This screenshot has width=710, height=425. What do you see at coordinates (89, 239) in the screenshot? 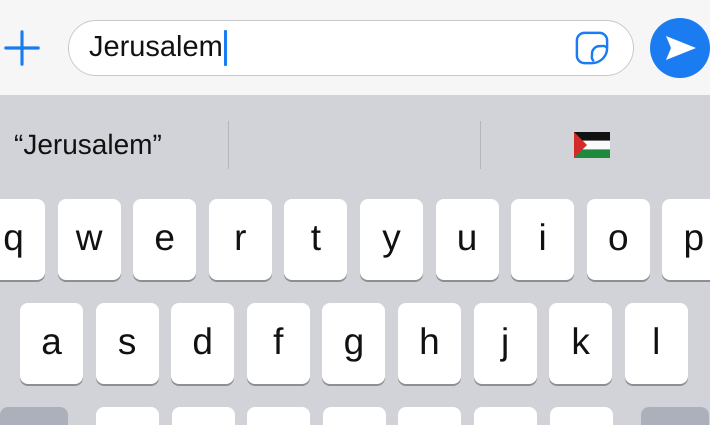
I see `letter-key: w` at bounding box center [89, 239].